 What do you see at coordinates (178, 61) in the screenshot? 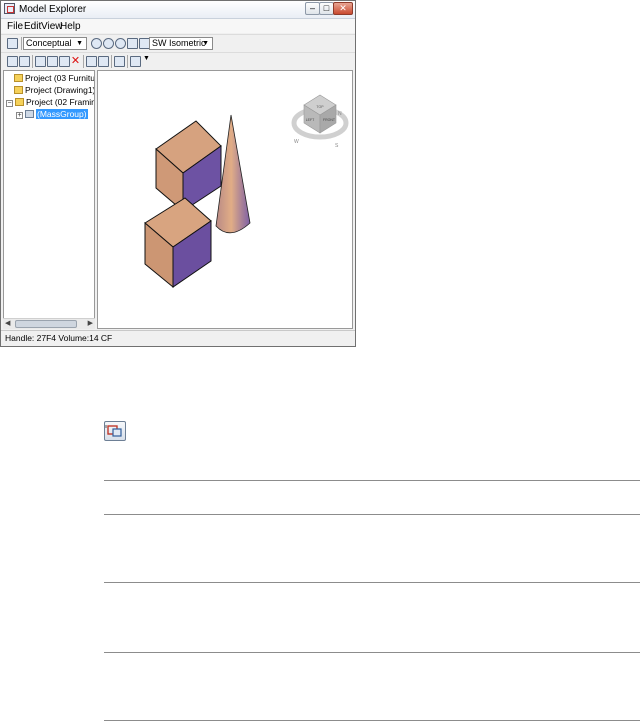
I see `toolbar-edit: ✕ ▼` at bounding box center [178, 61].